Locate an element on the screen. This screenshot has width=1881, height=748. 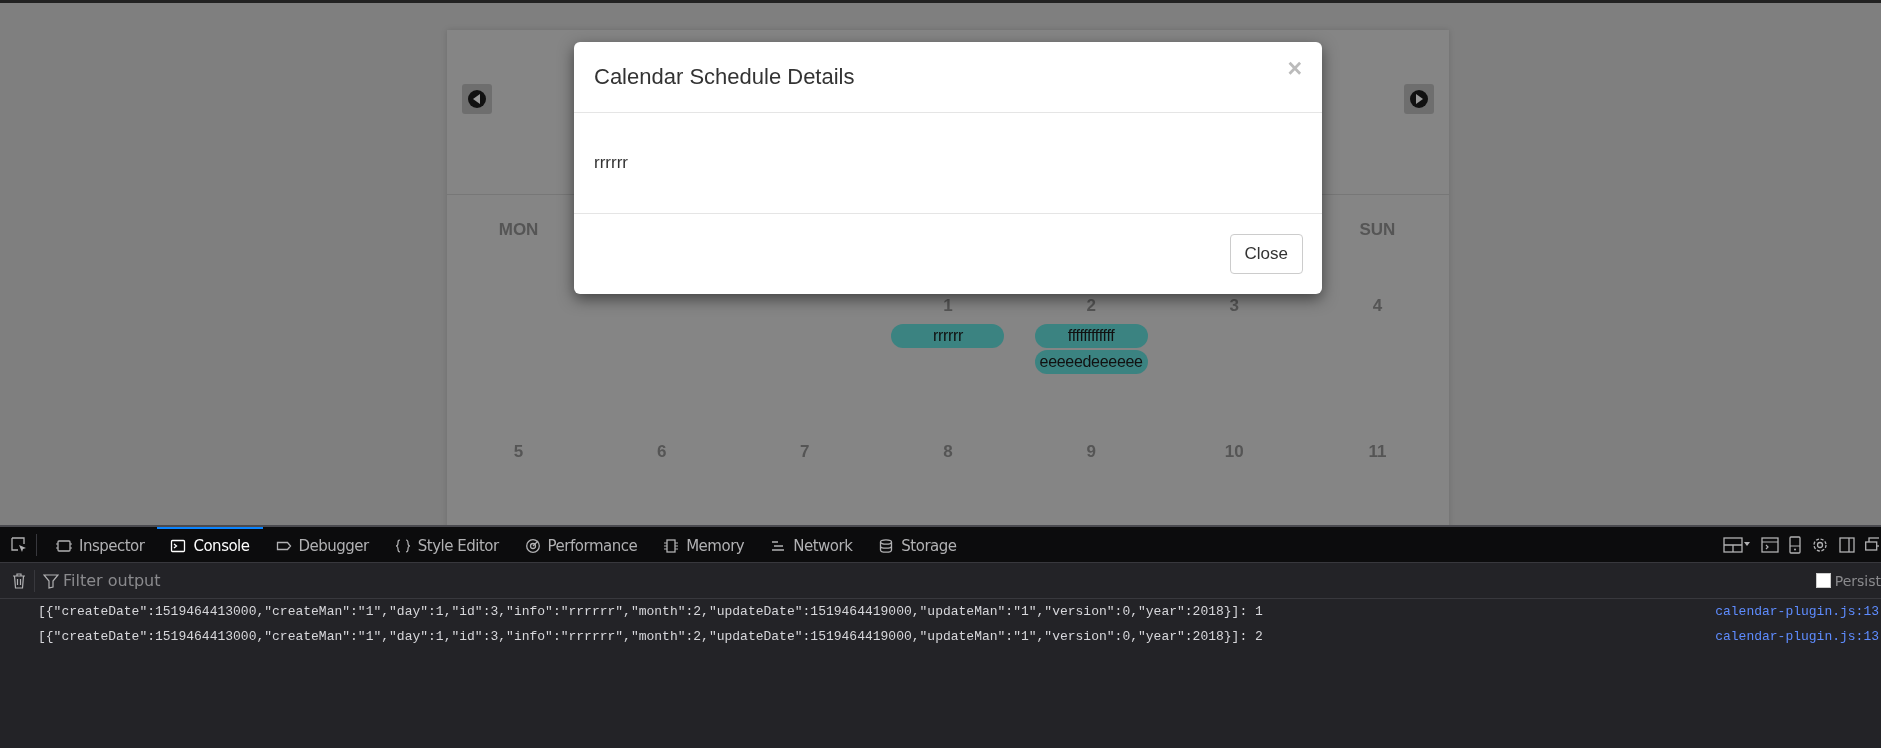
console-message: [{"createDate":1519464413000,"createMan":"1","day":1,"id":3,"info":"rrrrrr","month":2,"updateDate":1519464419000,"updateMan":"1","version":0,"year":2018}]: 2 is located at coordinates (650, 636).